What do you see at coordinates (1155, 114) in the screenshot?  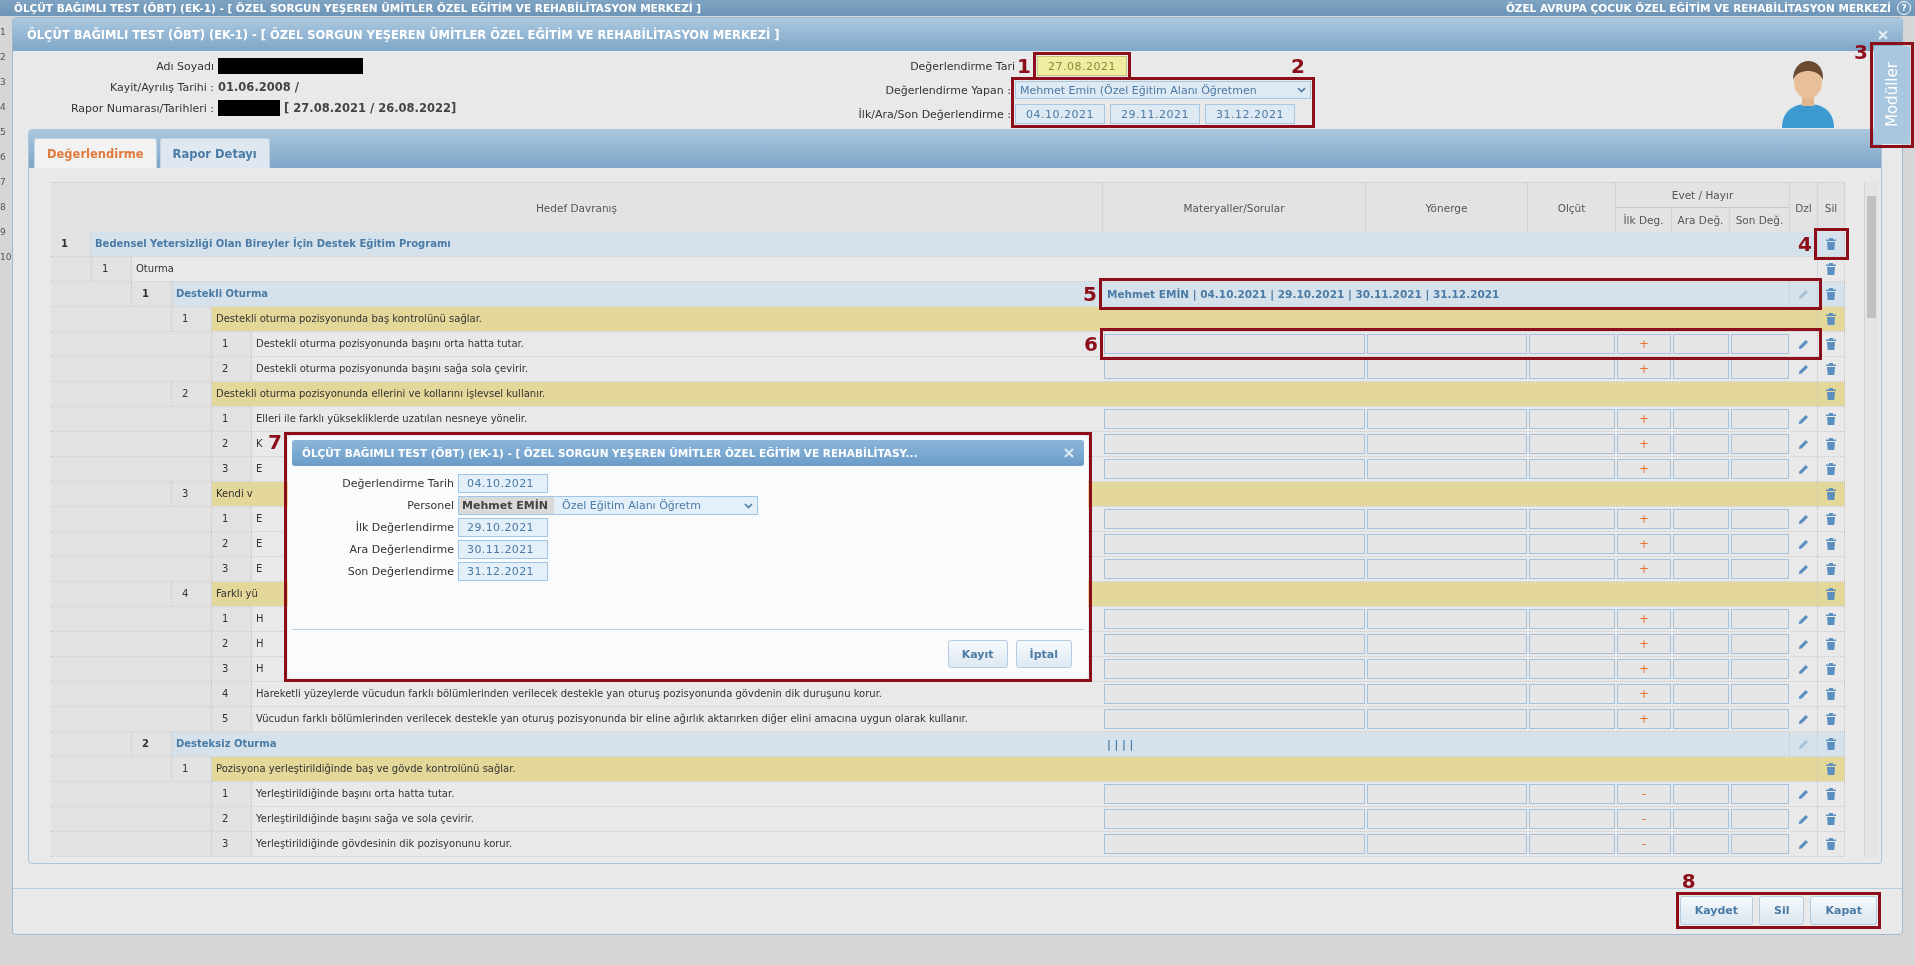 I see `date-field: 29.11.2021` at bounding box center [1155, 114].